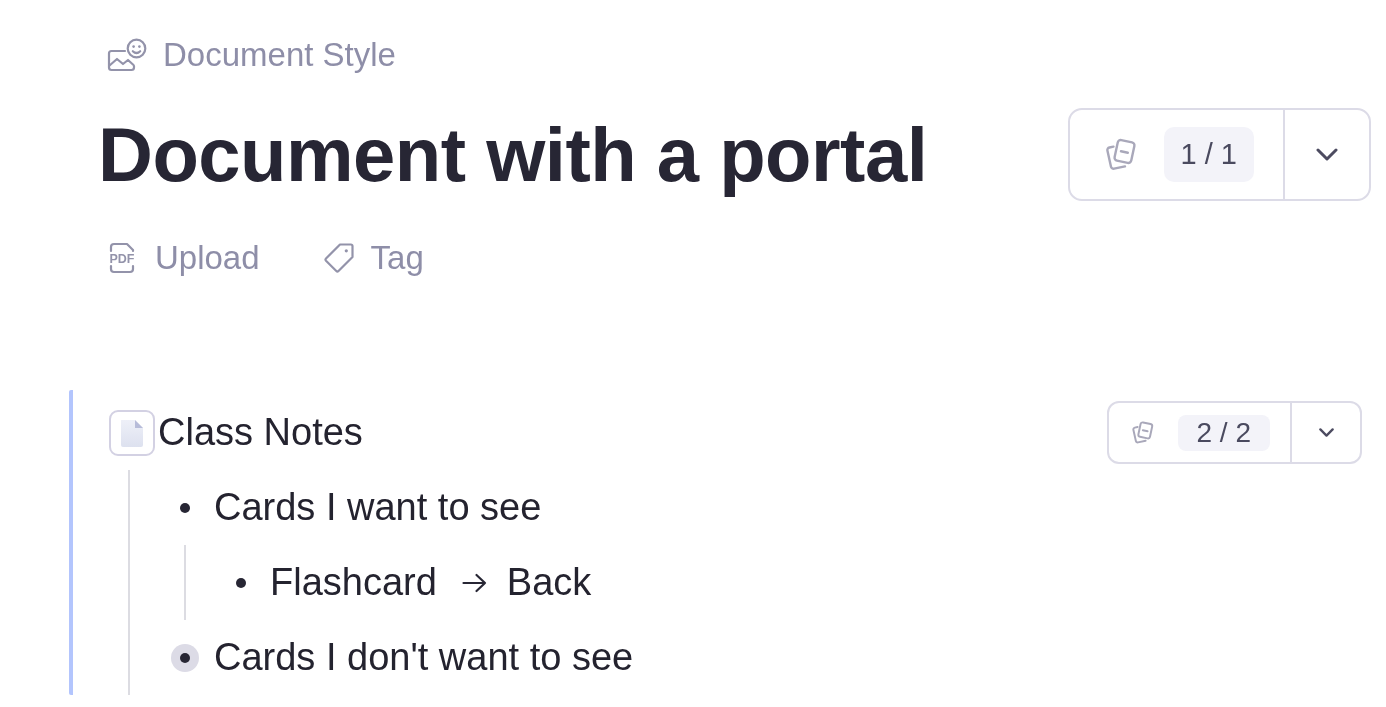 Image resolution: width=1386 pixels, height=707 pixels. Describe the element at coordinates (1142, 432) in the screenshot. I see `cards-icon` at that location.